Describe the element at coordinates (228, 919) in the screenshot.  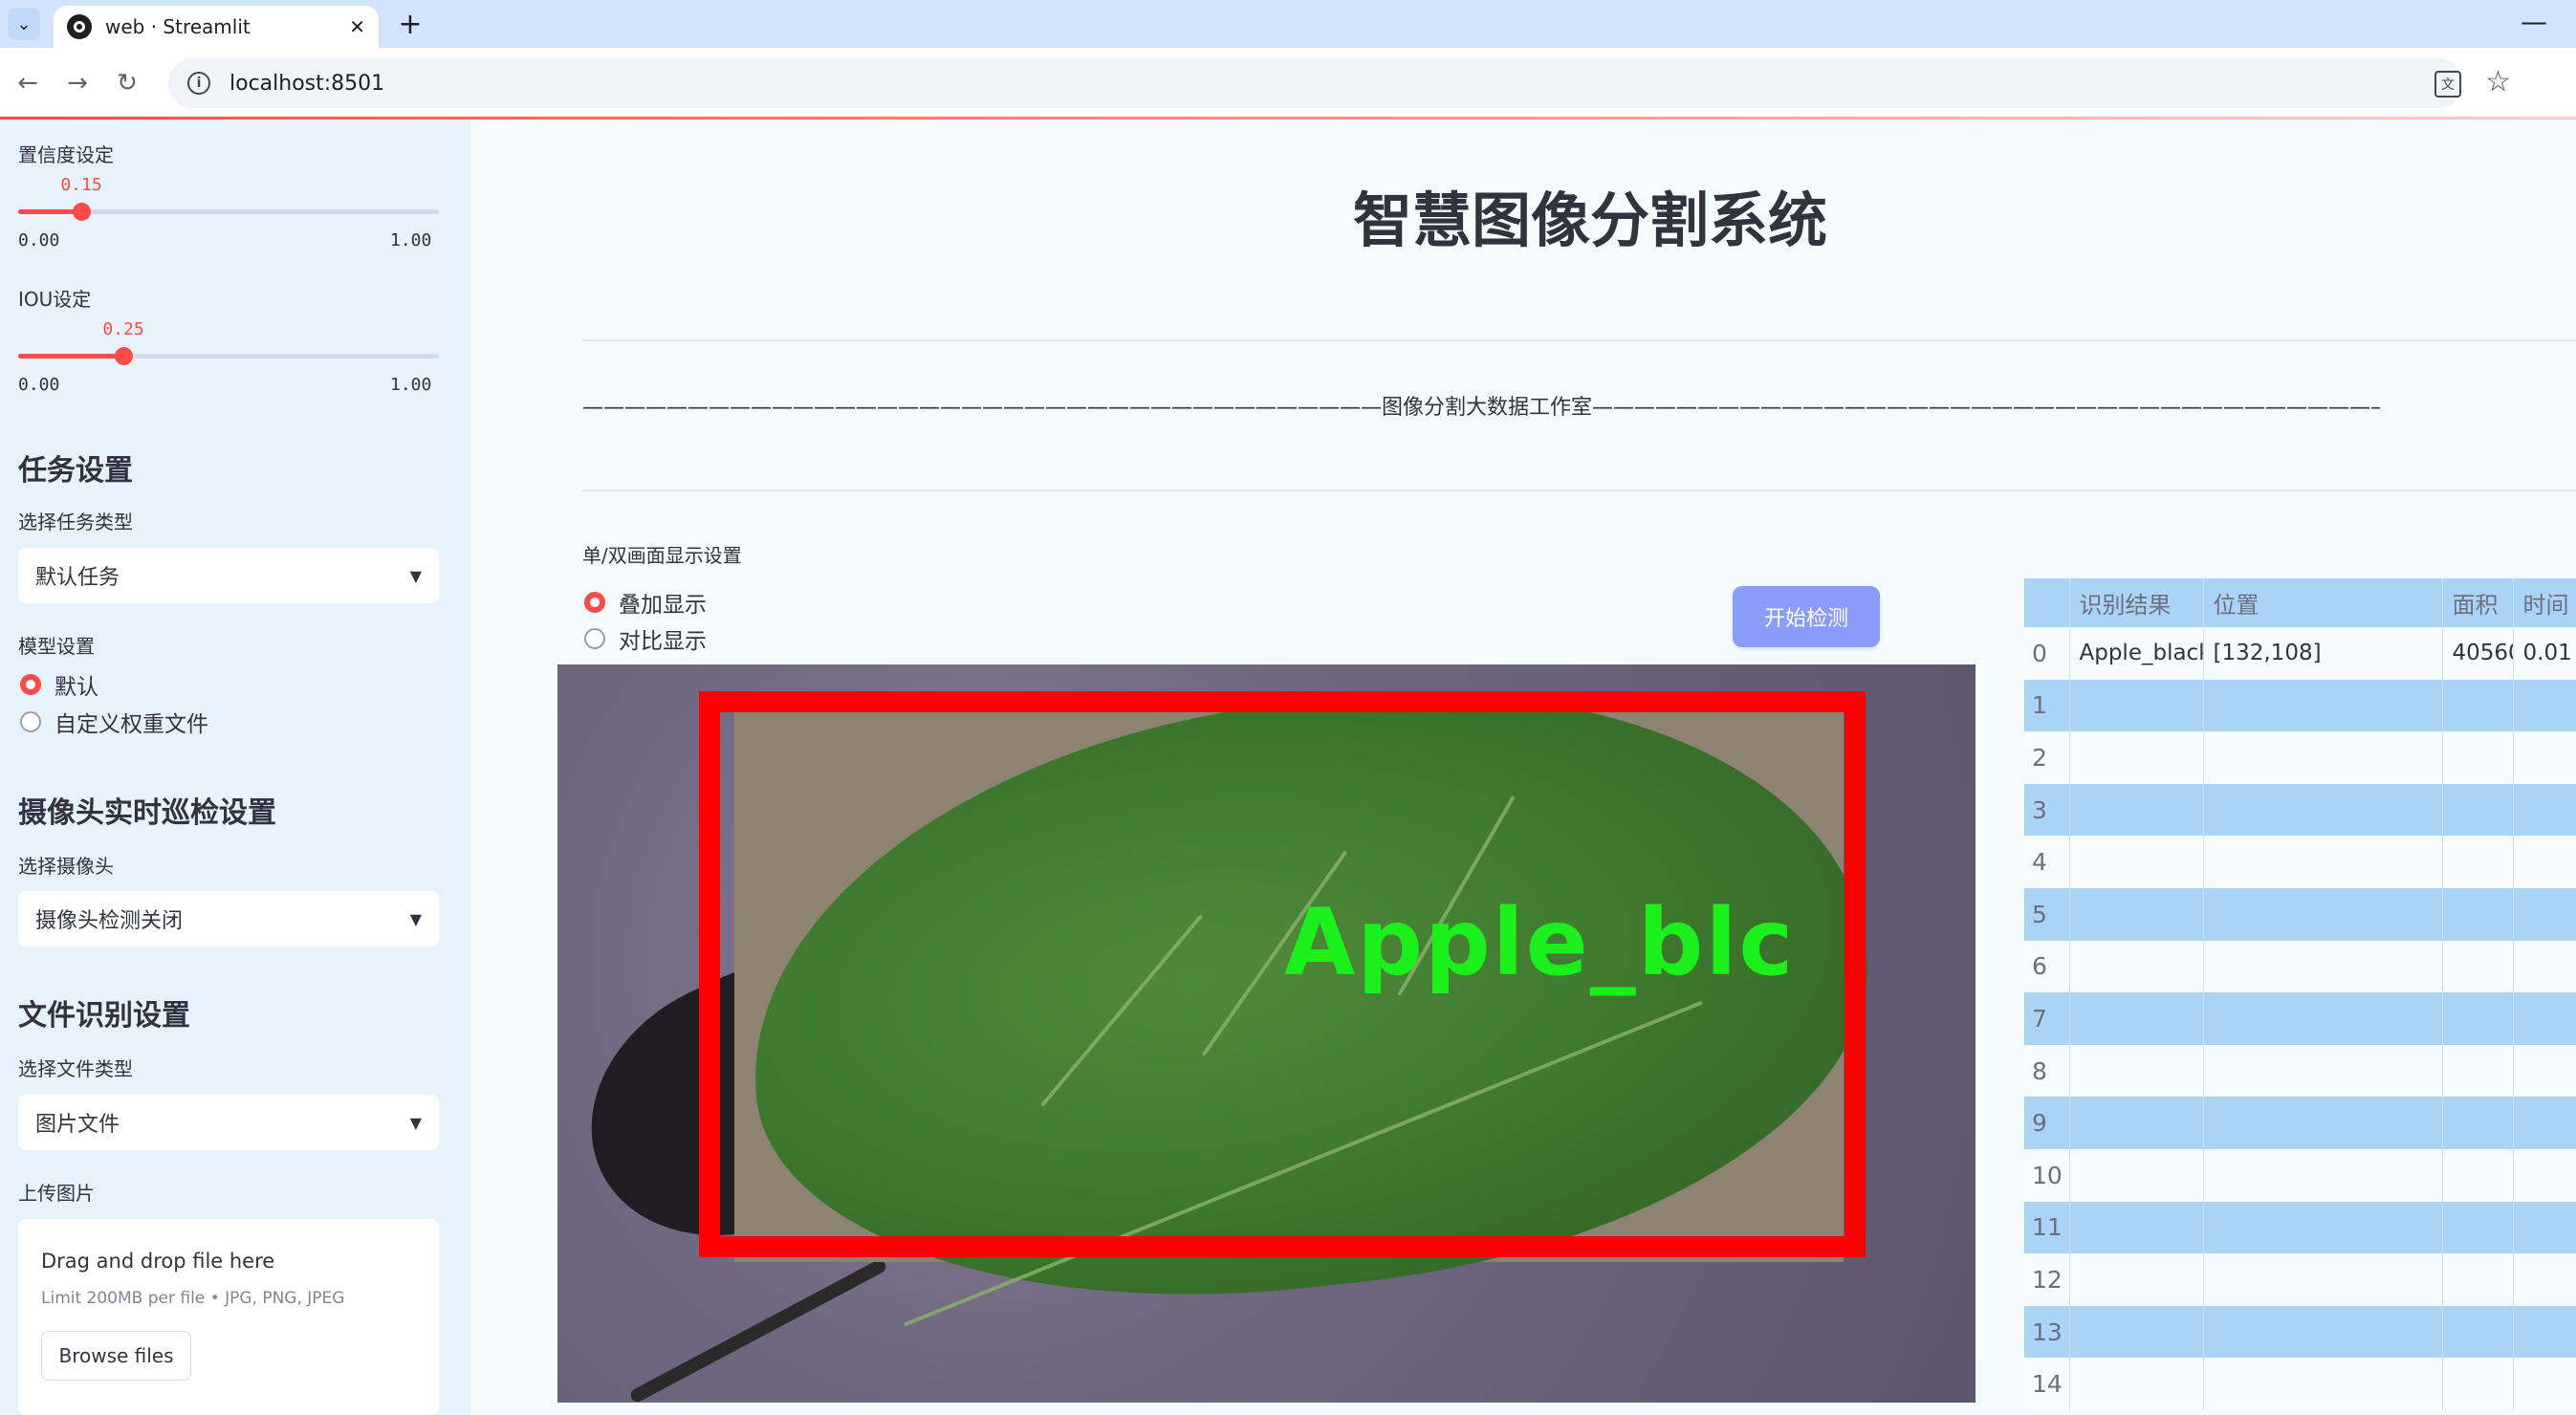
I see `camera-select: 摄像头检测关闭 ▼` at that location.